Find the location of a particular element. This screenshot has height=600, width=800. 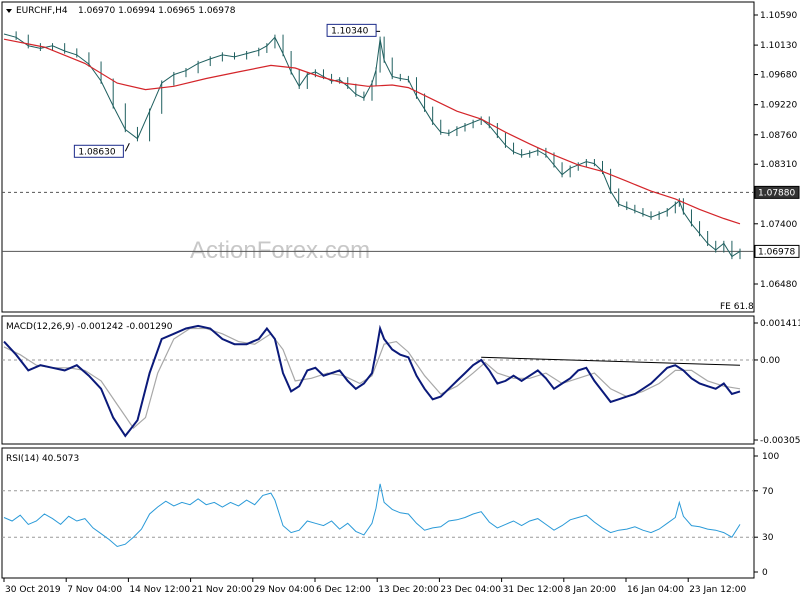

price-tick-label: 1.09220 is located at coordinates (778, 106).